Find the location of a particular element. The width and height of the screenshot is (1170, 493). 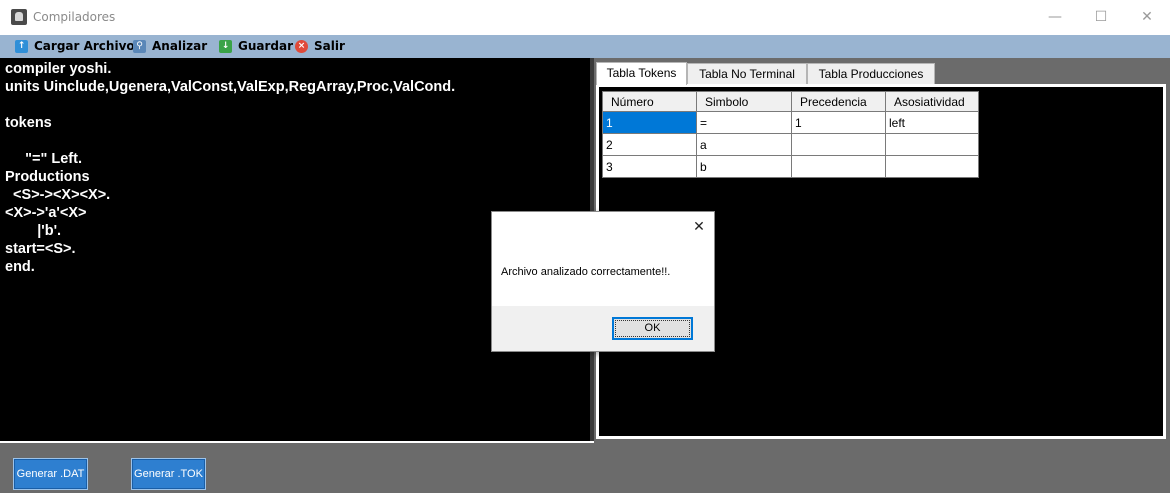

magnifier-icon: ⚲ is located at coordinates (139, 46).